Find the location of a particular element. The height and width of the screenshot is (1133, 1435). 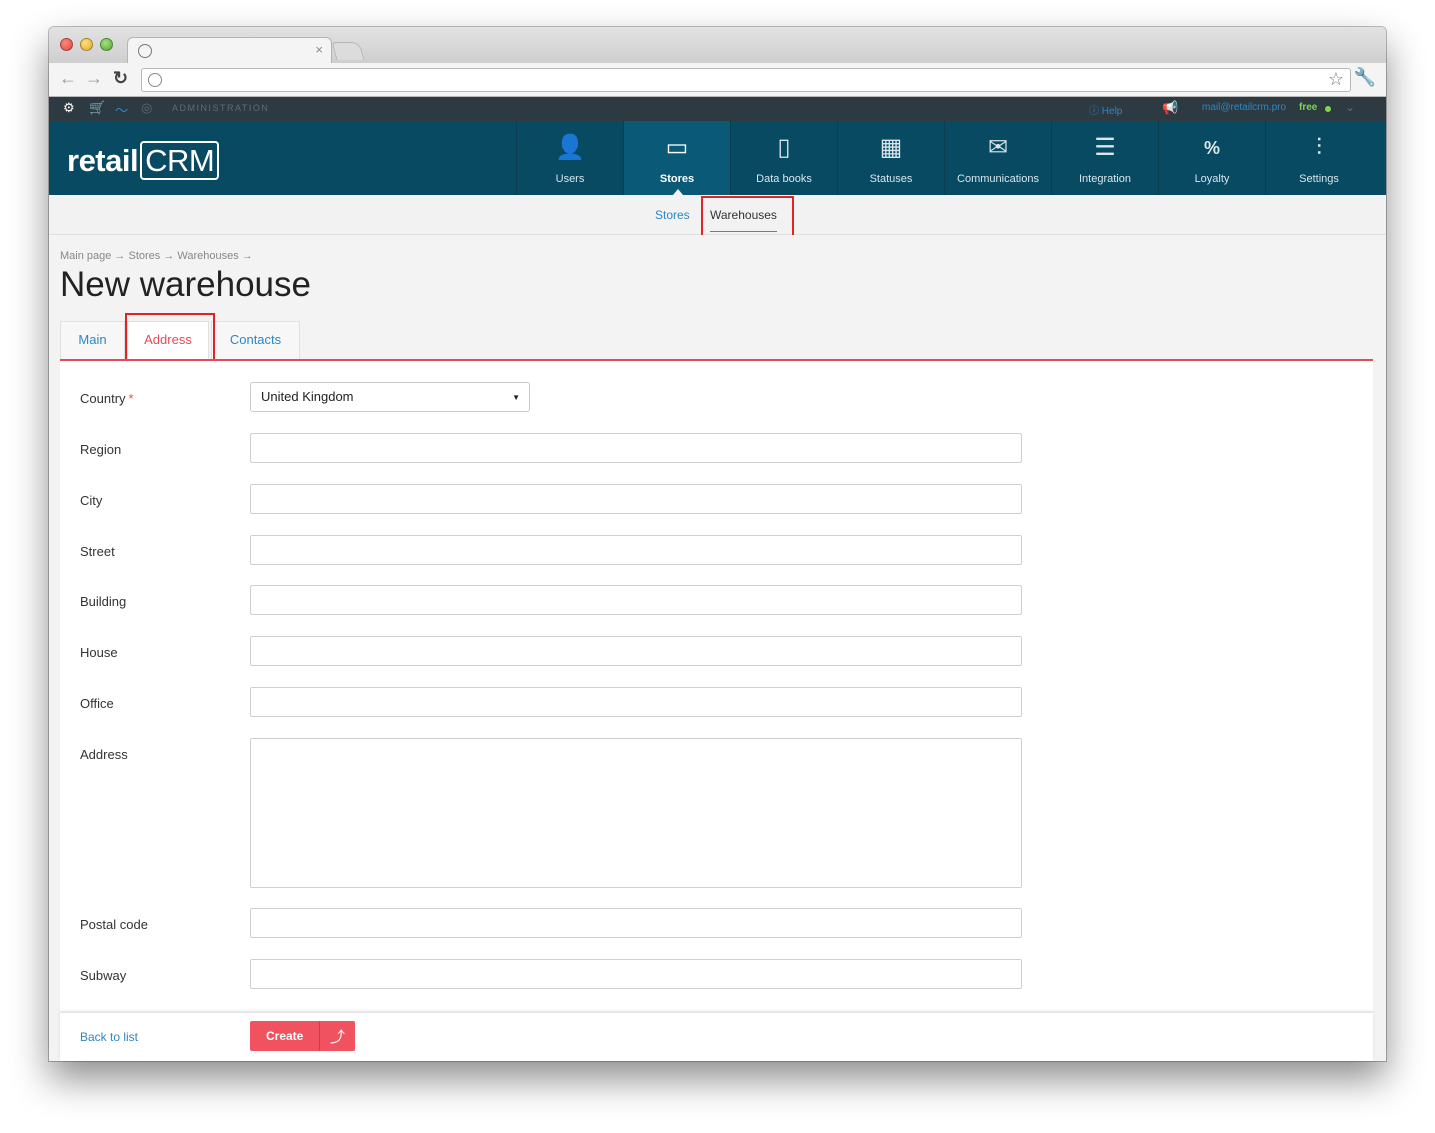

street-input is located at coordinates (636, 550).